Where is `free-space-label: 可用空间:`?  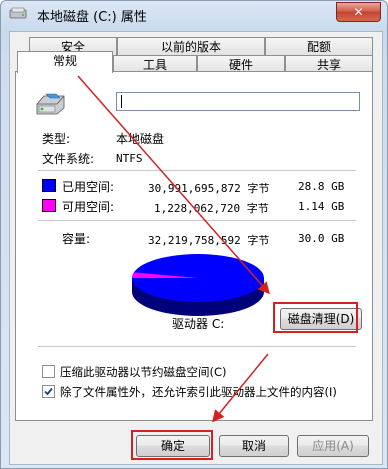 free-space-label: 可用空间: is located at coordinates (88, 207).